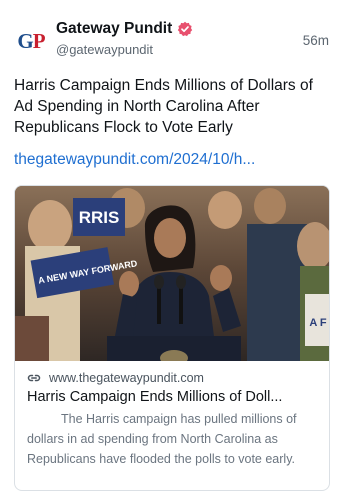  I want to click on avatar: GP, so click(31, 41).